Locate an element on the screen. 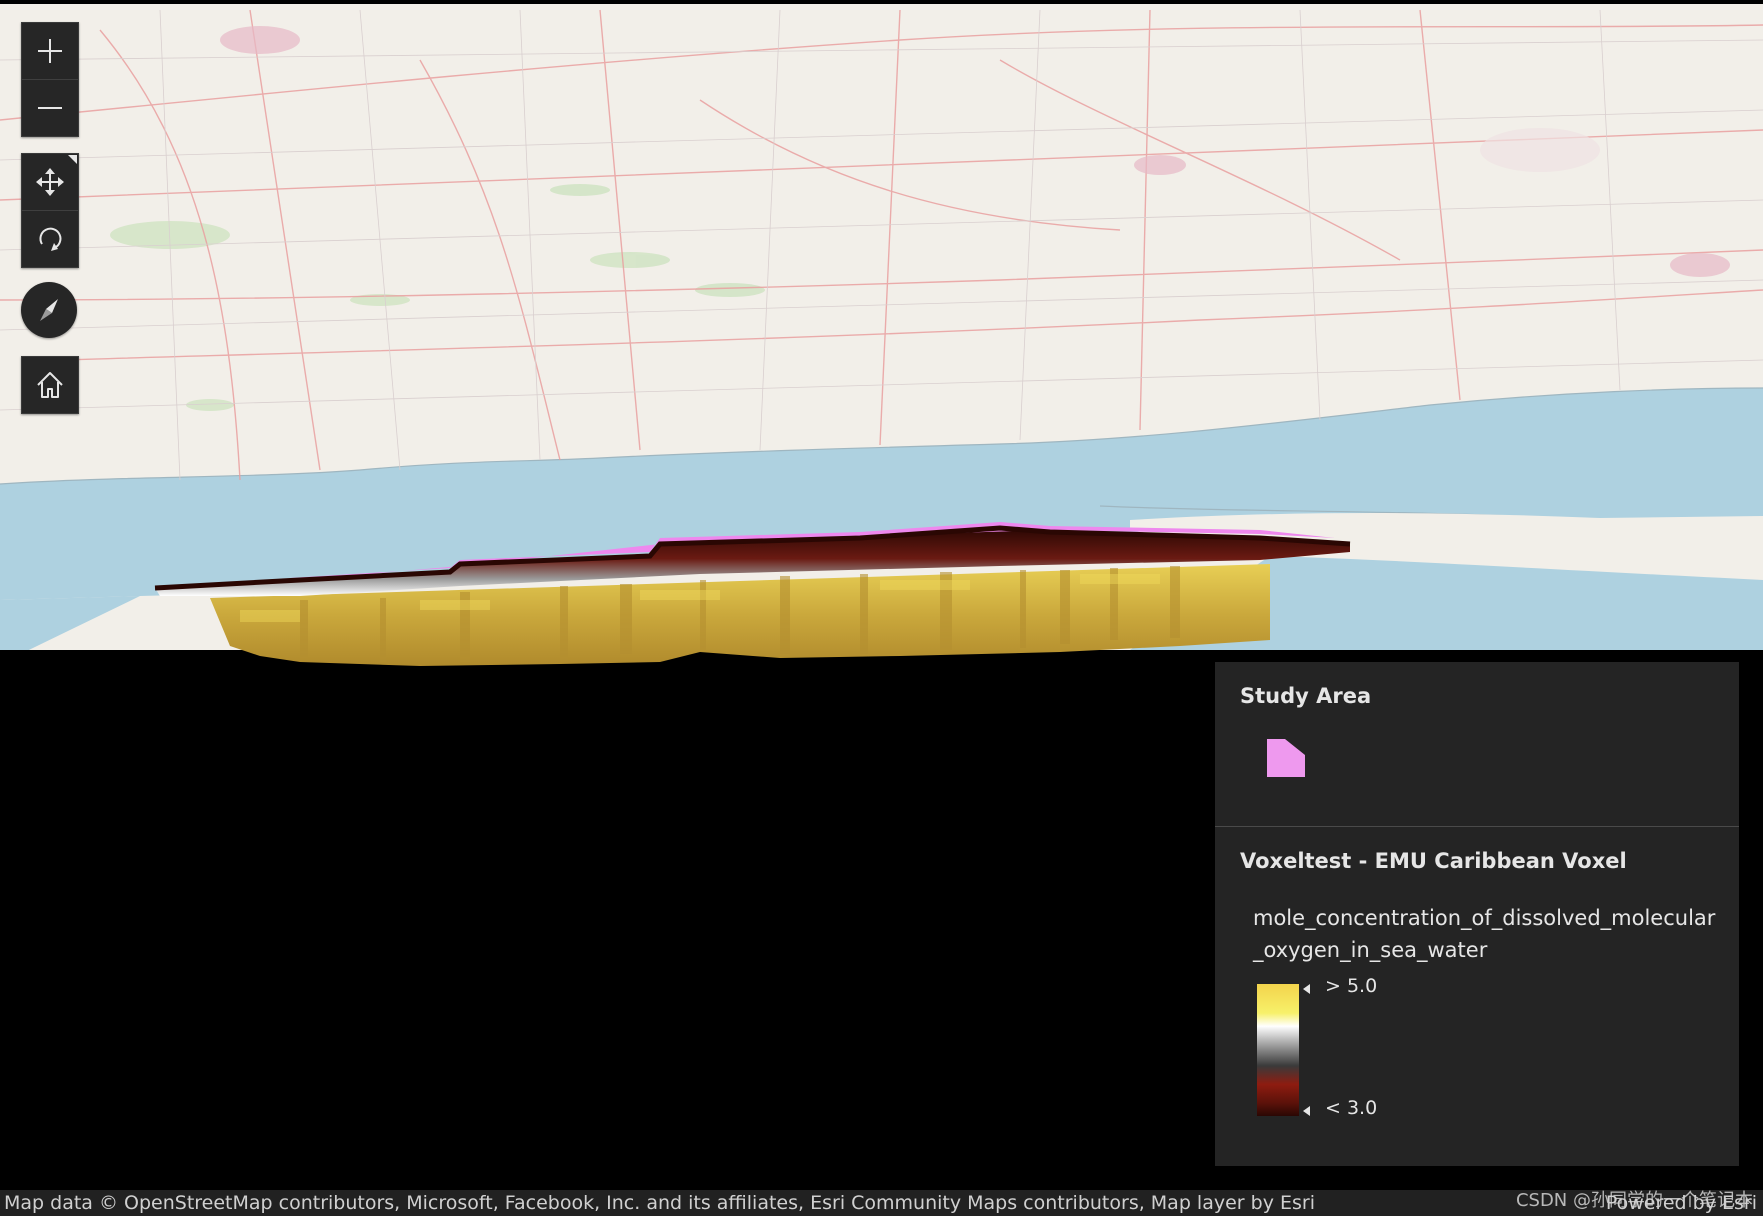 This screenshot has width=1763, height=1216. legend-separator is located at coordinates (1477, 826).